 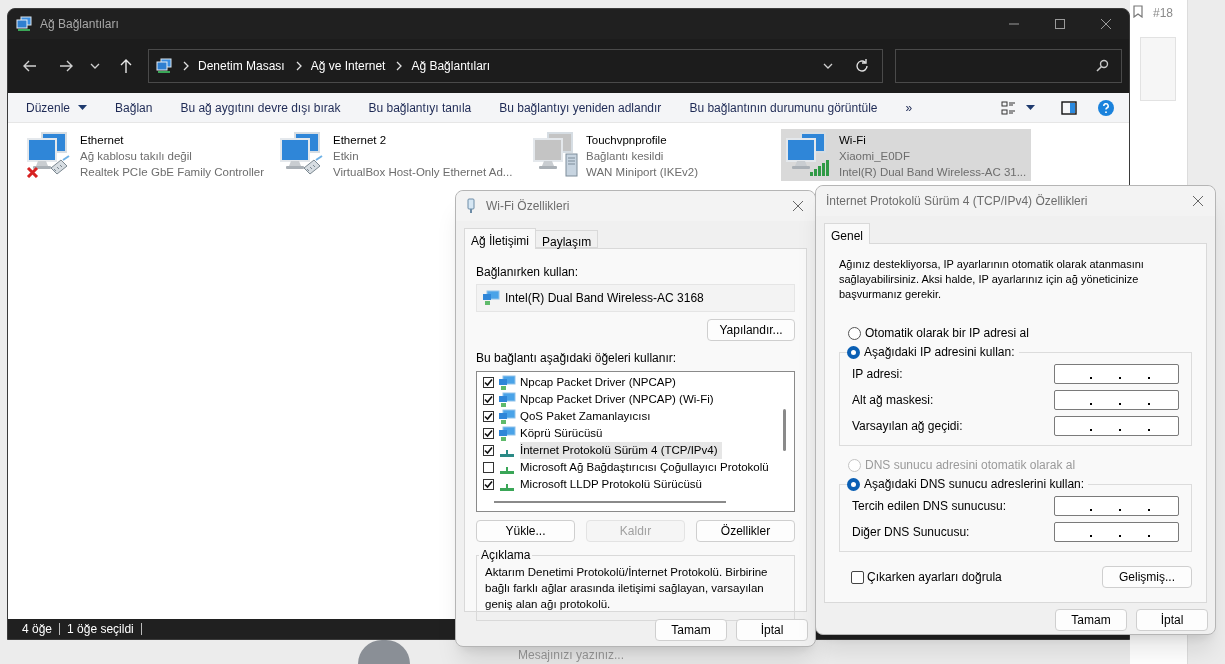 I want to click on search-icon, so click(x=1102, y=66).